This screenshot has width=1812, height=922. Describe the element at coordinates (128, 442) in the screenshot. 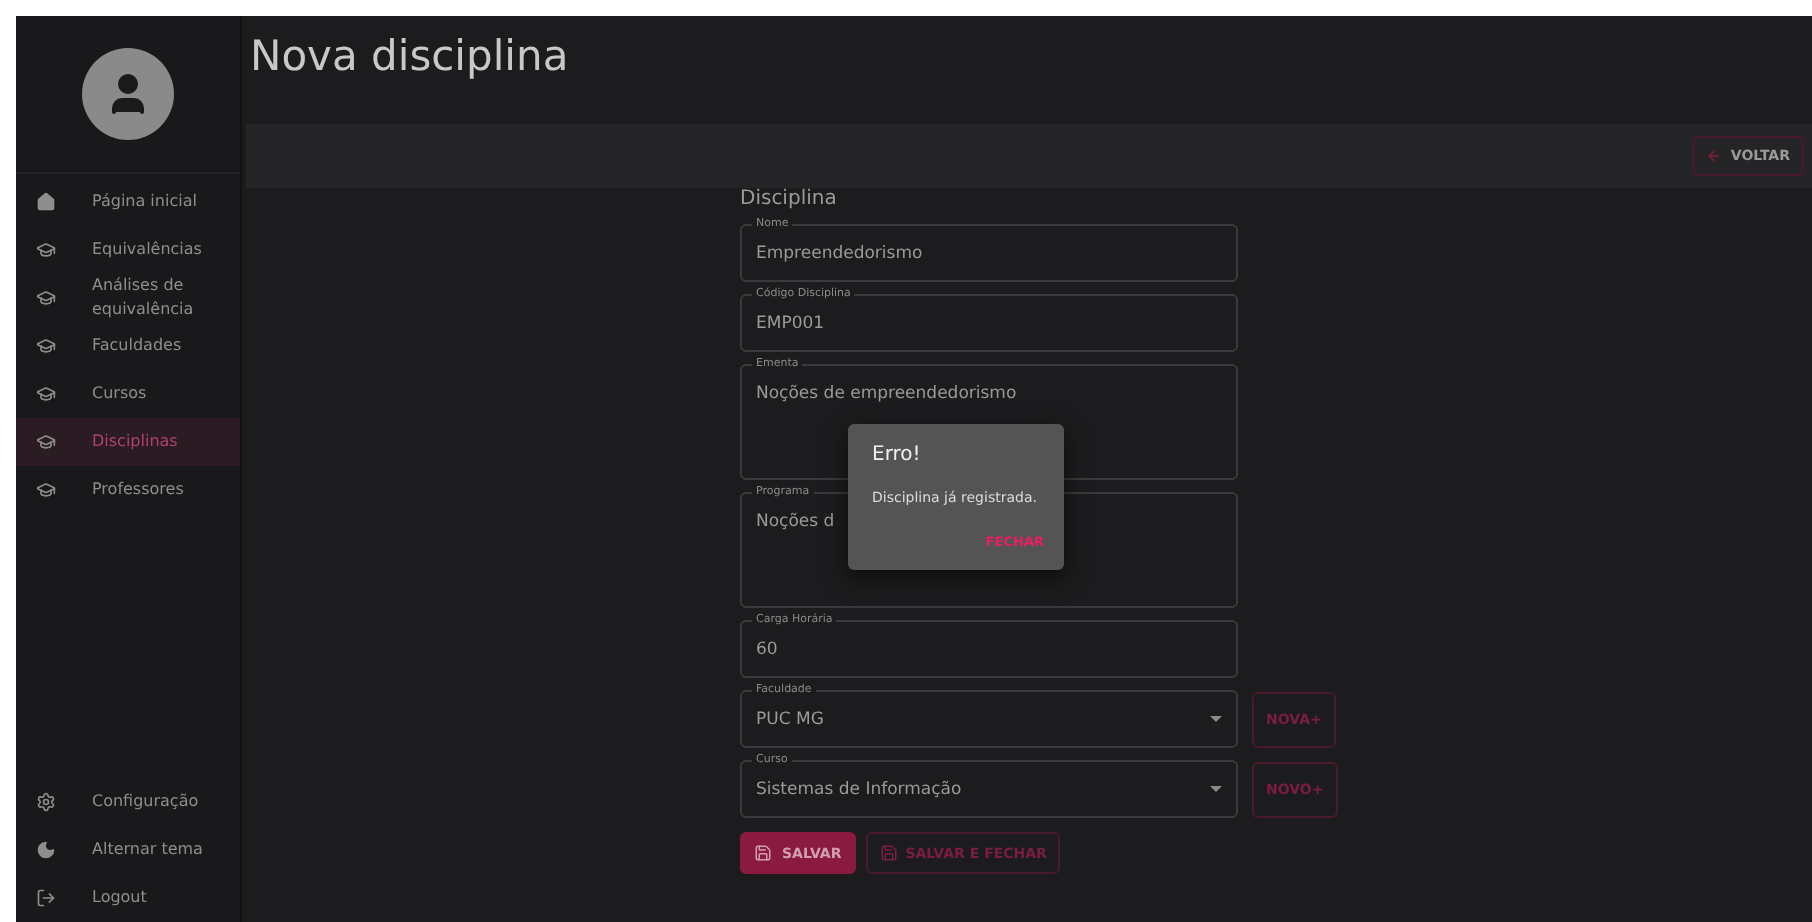

I see `sidebar-item: Disciplinas` at that location.